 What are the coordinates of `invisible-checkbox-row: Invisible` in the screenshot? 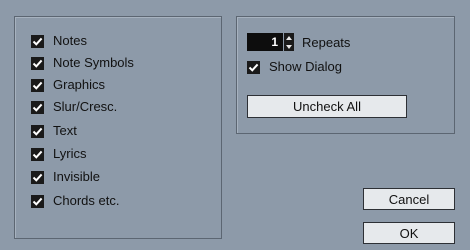 It's located at (65, 177).